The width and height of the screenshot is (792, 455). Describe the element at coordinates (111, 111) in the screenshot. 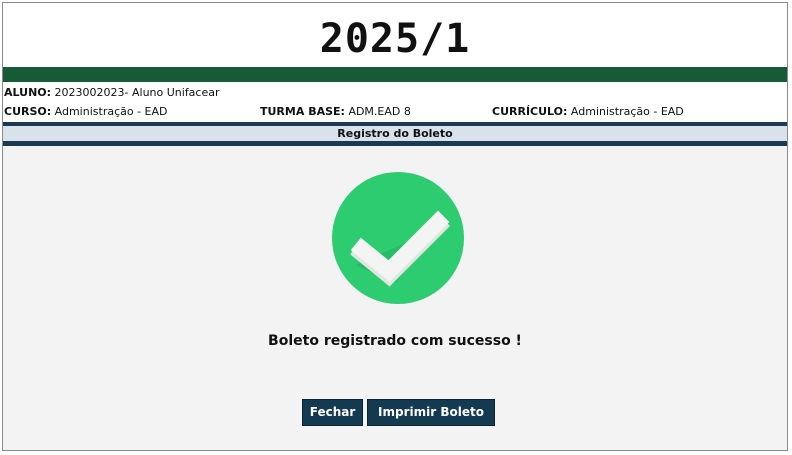

I see `curso-value: Administração - EAD` at that location.